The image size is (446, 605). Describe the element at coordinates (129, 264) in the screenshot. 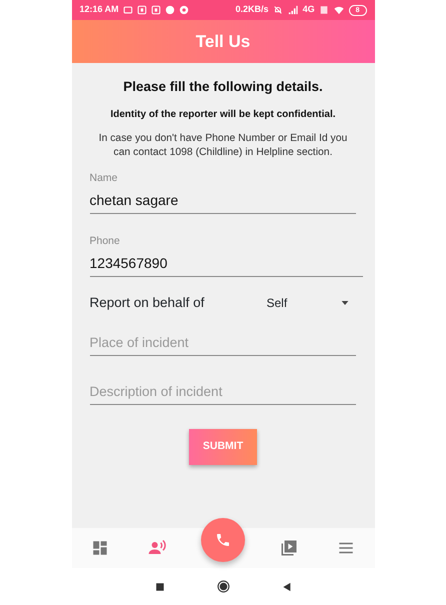

I see `field-value: 1234567890` at that location.